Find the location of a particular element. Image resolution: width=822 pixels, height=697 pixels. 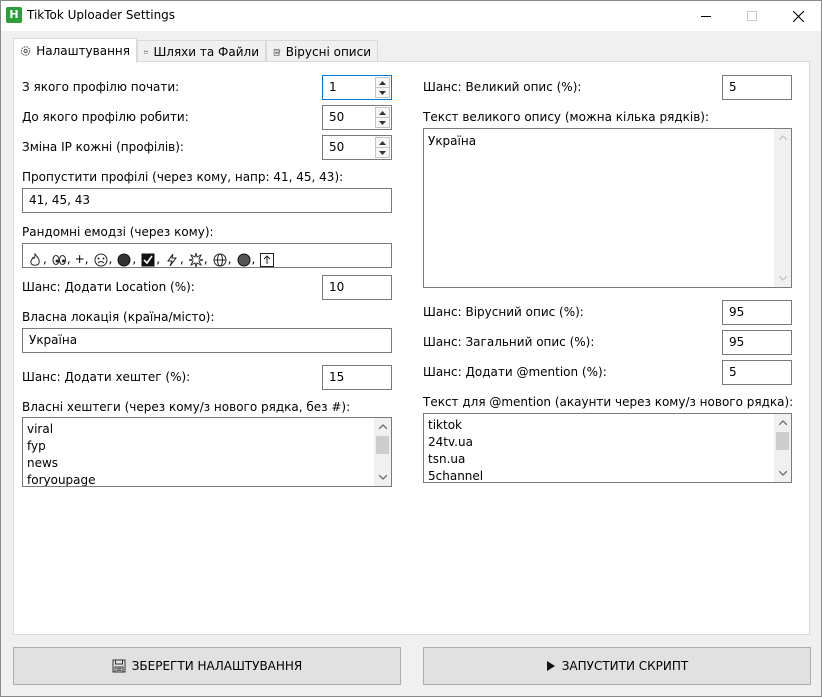

mention-line: 5channel is located at coordinates (456, 476).